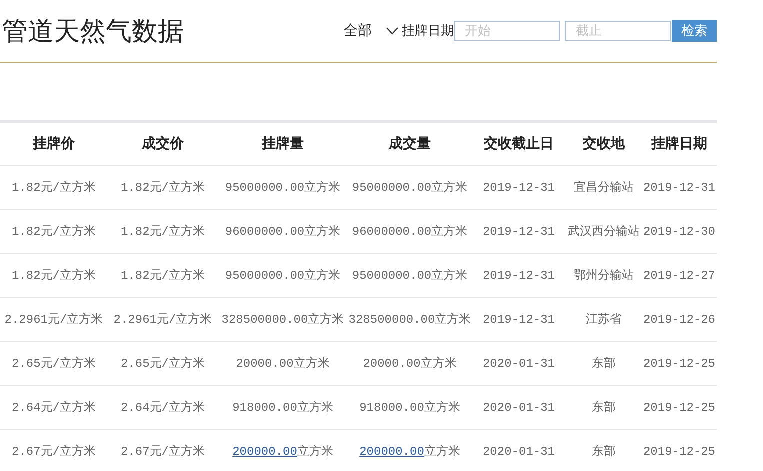 Image resolution: width=763 pixels, height=471 pixels. What do you see at coordinates (93, 32) in the screenshot?
I see `page-title: 管道天然气数据` at bounding box center [93, 32].